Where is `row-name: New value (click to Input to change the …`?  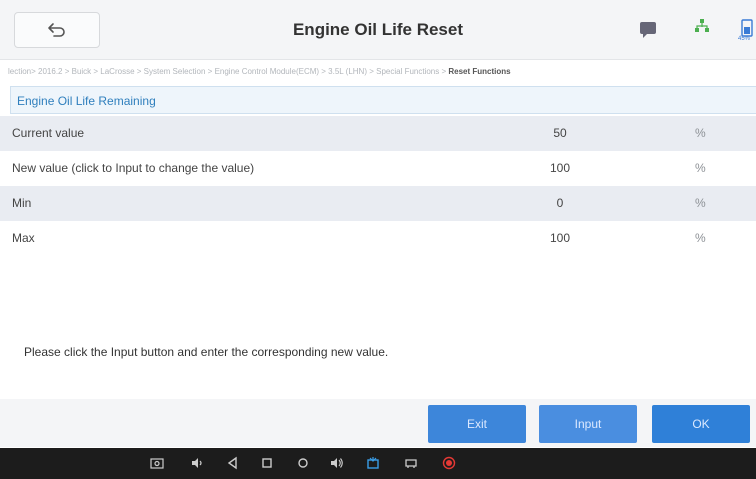
row-name: New value (click to Input to change the … is located at coordinates (133, 168).